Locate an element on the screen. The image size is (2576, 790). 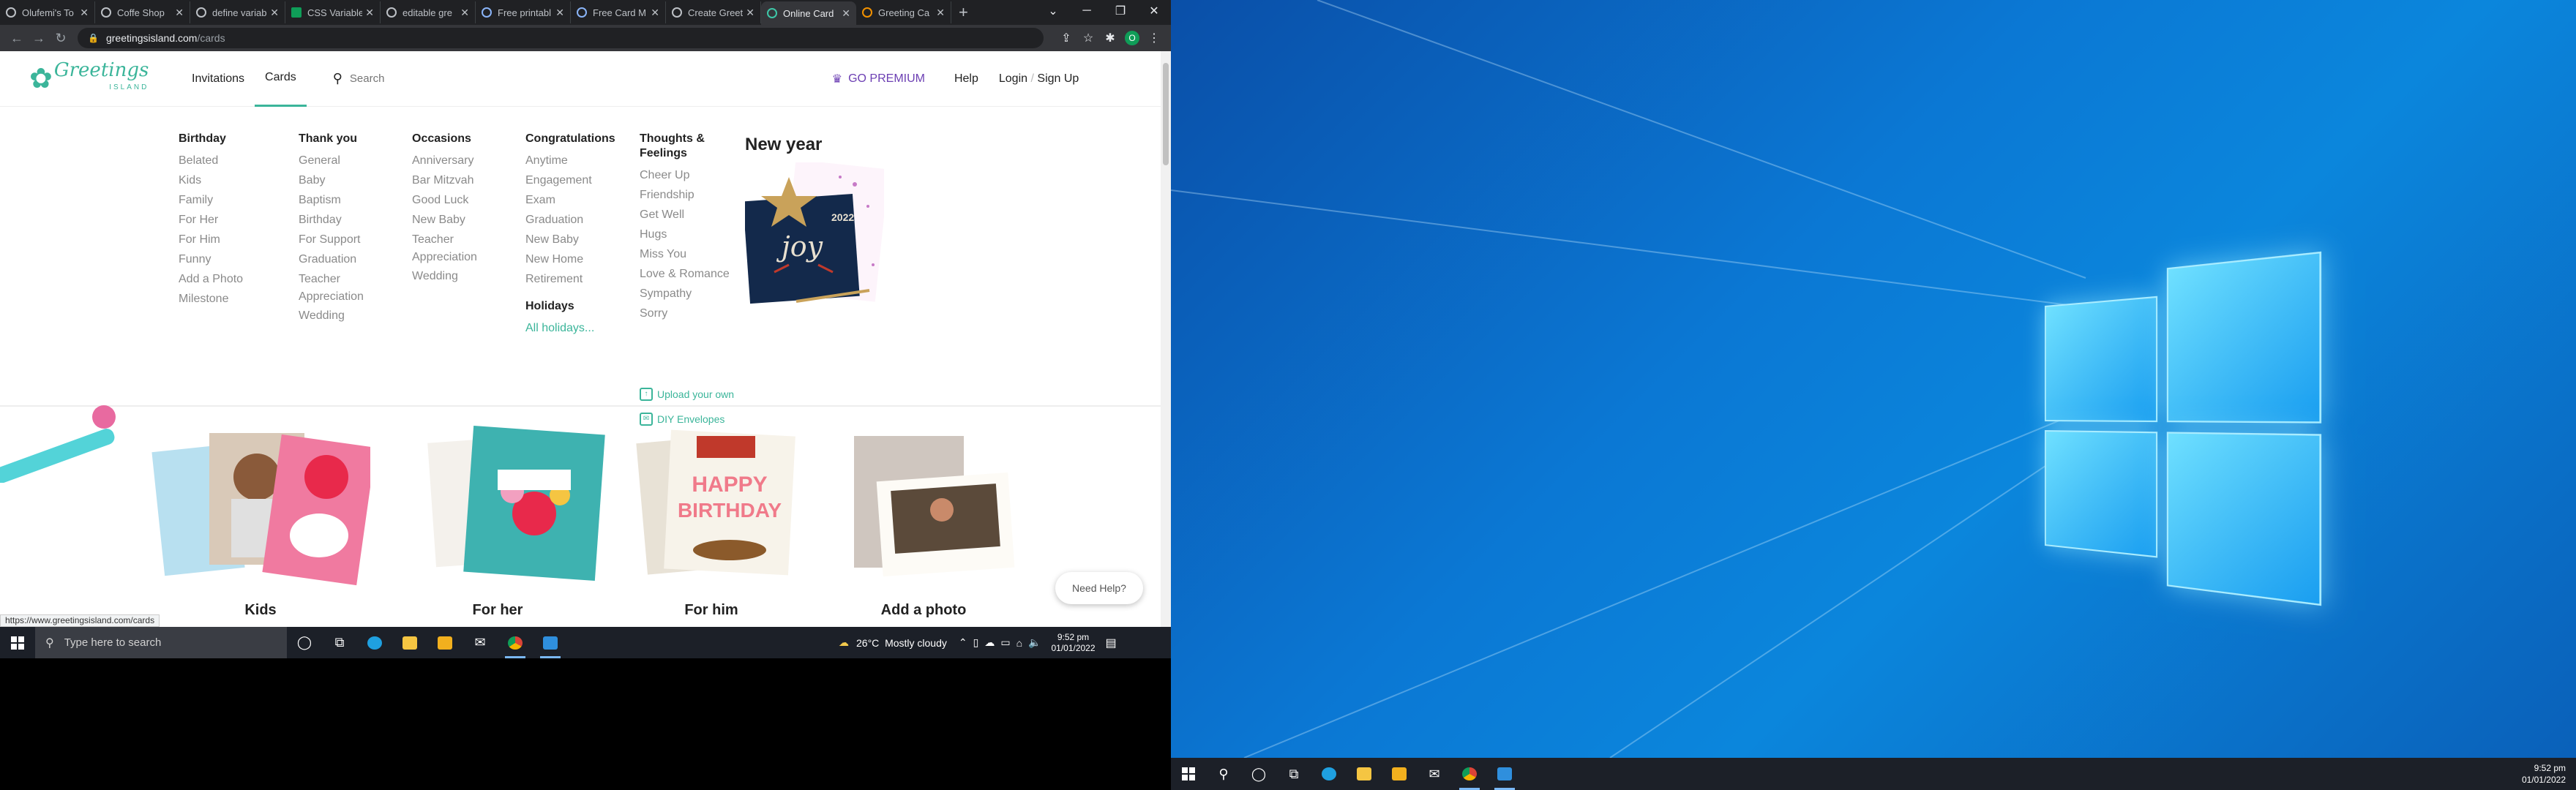
menu-link: Belated is located at coordinates (211, 160).